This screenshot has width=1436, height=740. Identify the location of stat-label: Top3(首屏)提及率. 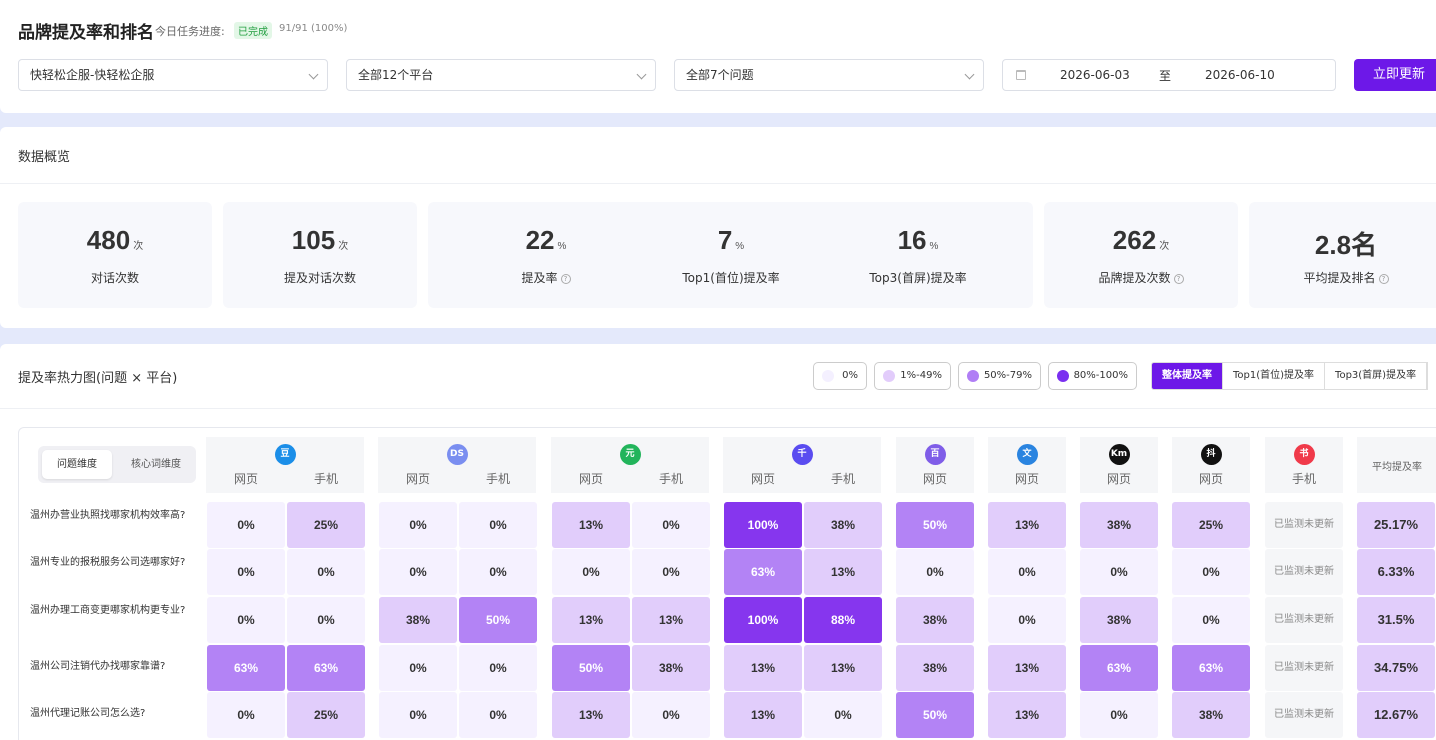
(918, 278).